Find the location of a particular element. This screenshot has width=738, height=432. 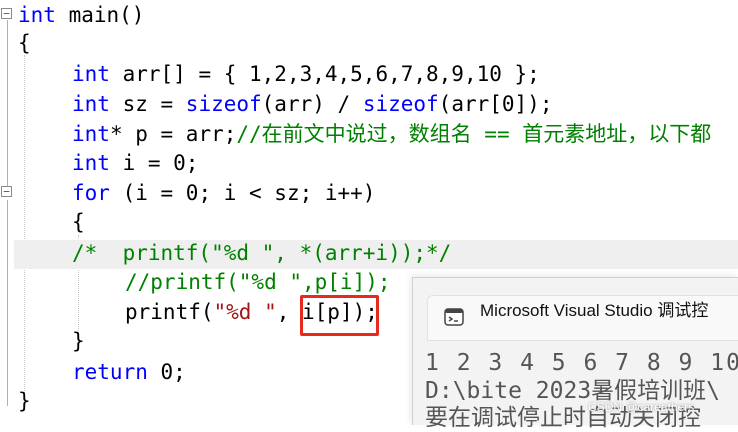

code-line-13: return 0; is located at coordinates (129, 372).